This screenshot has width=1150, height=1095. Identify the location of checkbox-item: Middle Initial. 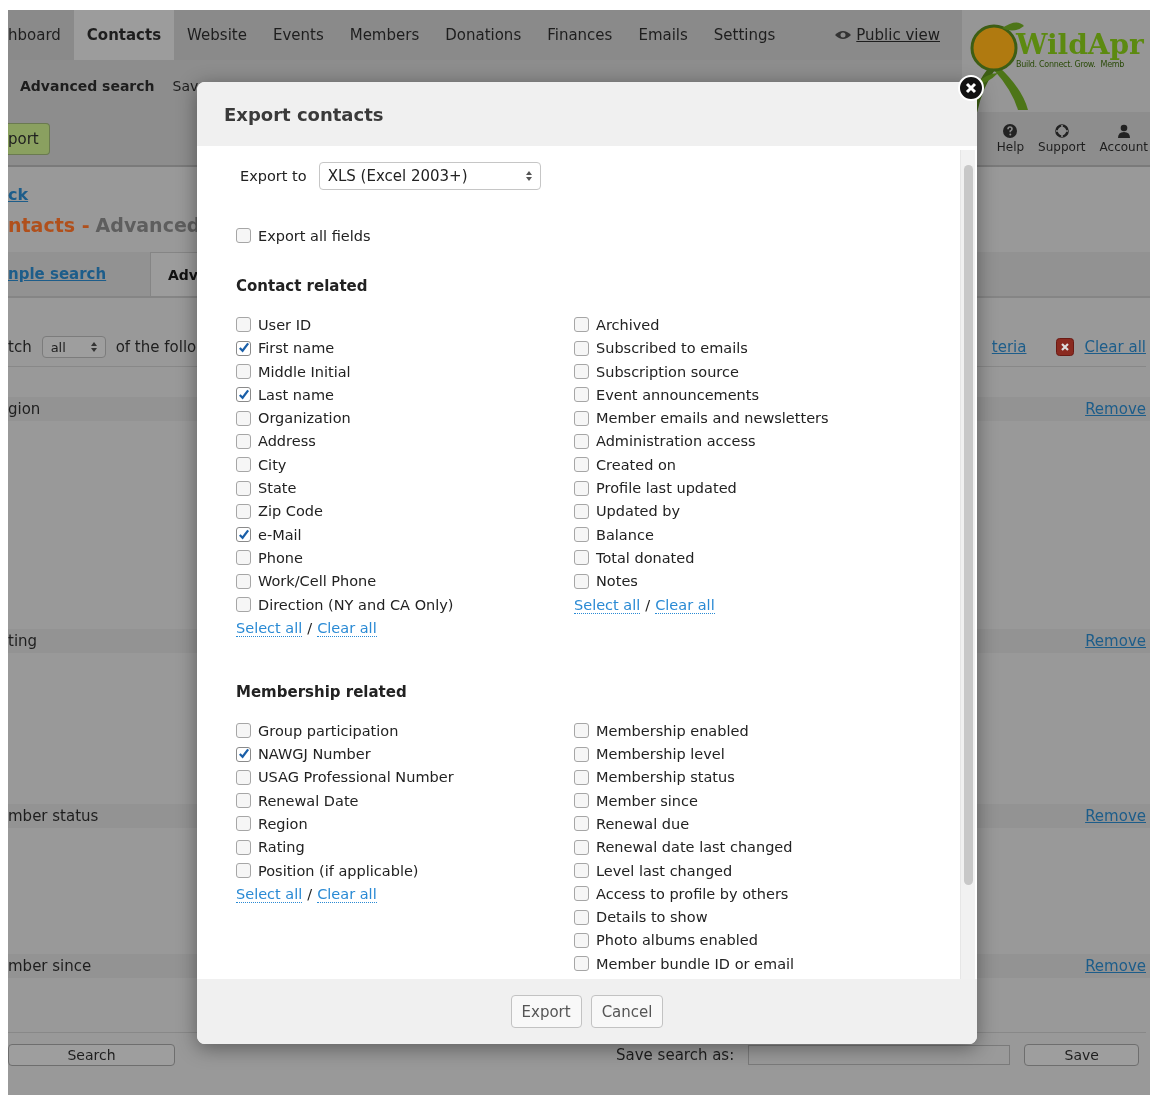
(293, 371).